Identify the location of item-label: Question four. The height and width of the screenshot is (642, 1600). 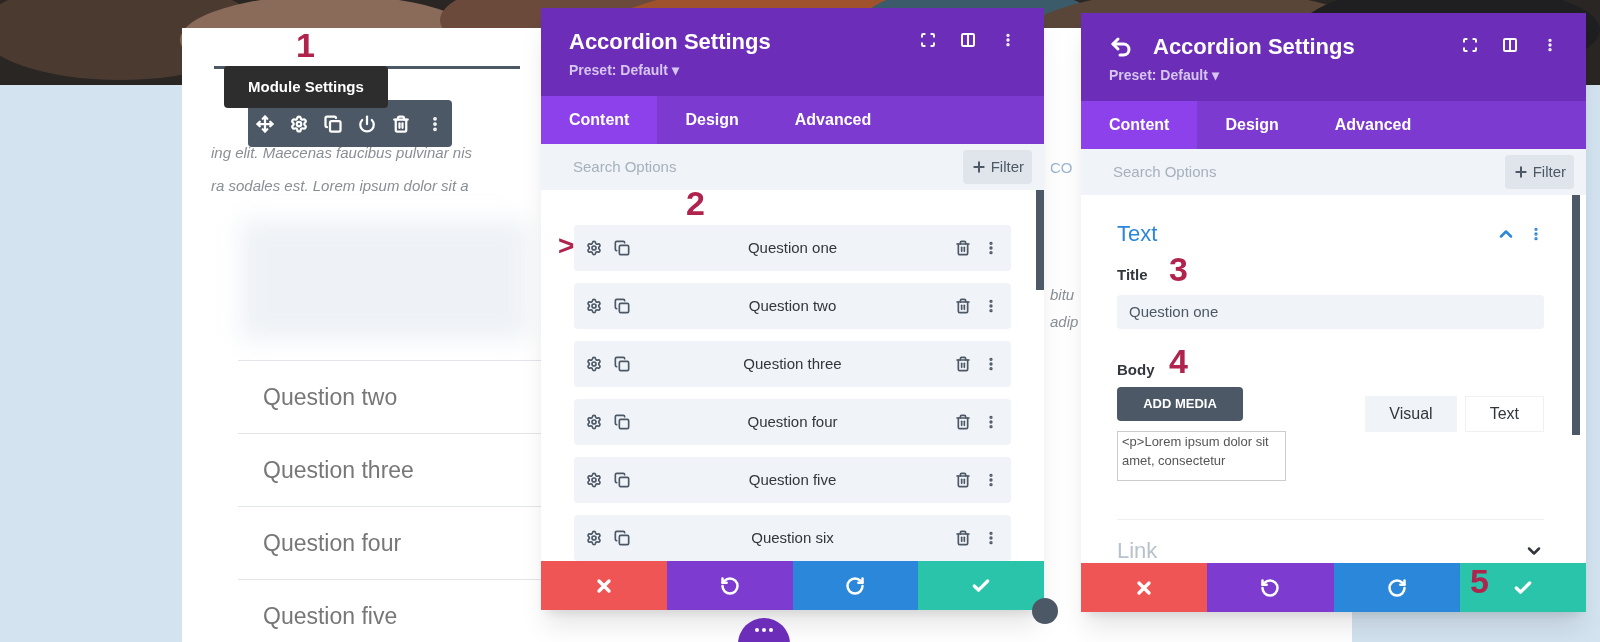
(792, 421).